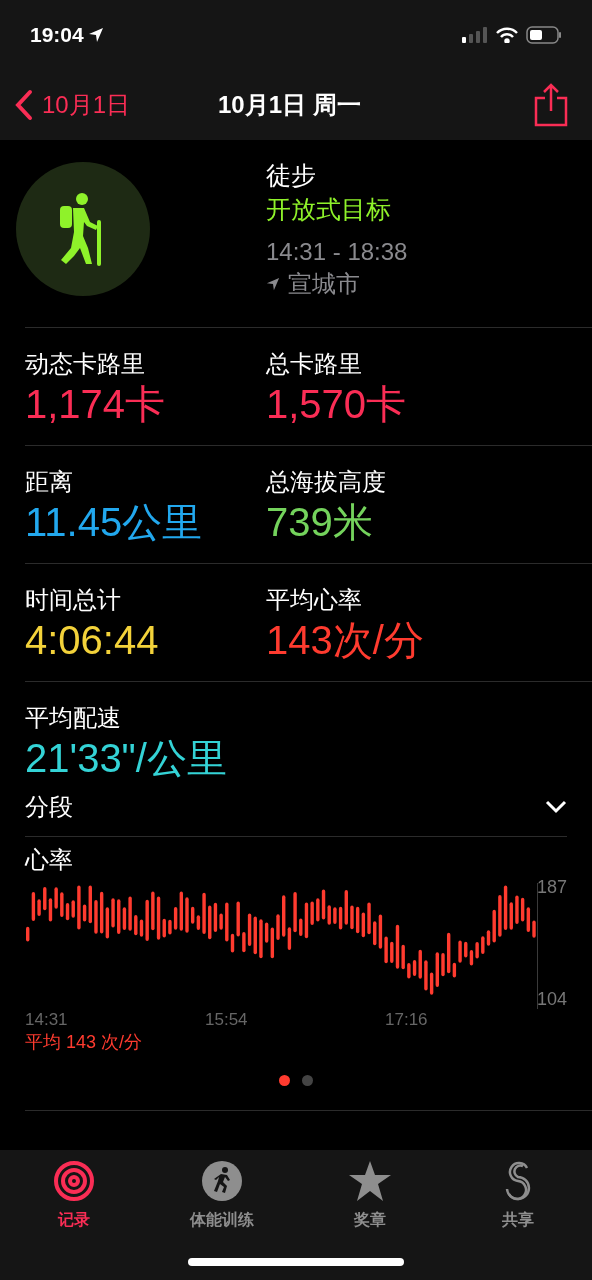 The image size is (592, 1280). Describe the element at coordinates (324, 284) in the screenshot. I see `workout-location: 宣城市` at that location.